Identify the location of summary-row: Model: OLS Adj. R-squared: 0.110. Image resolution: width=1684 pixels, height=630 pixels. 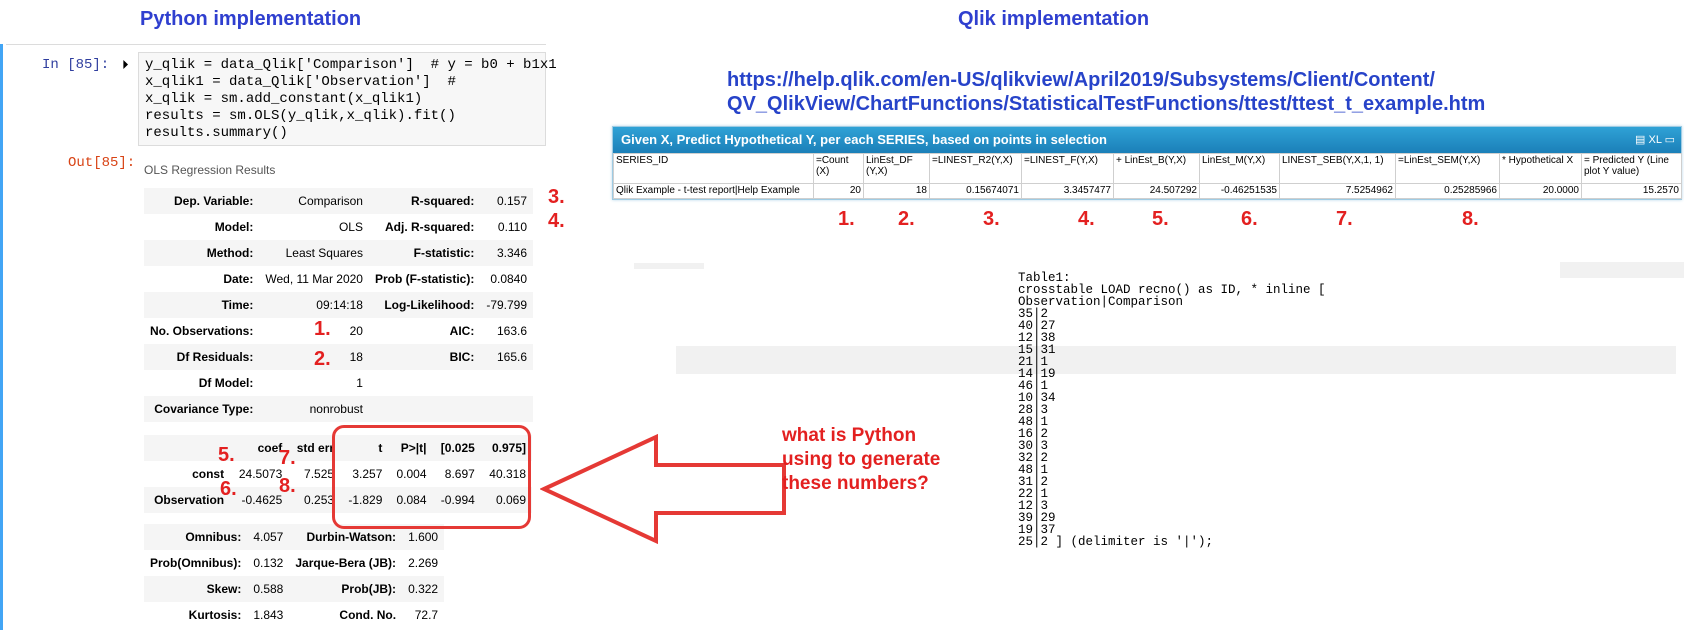
(338, 227).